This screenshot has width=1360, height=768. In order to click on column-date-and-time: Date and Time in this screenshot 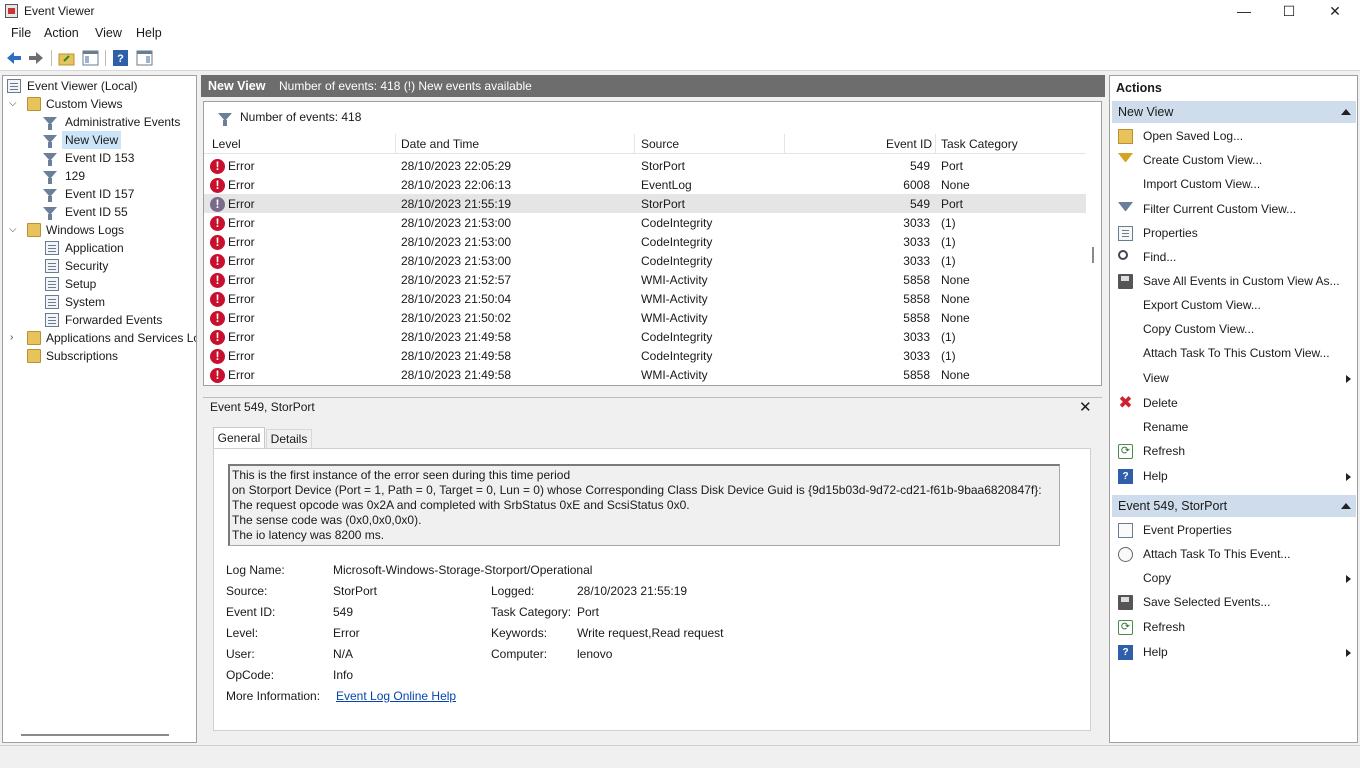, I will do `click(440, 144)`.